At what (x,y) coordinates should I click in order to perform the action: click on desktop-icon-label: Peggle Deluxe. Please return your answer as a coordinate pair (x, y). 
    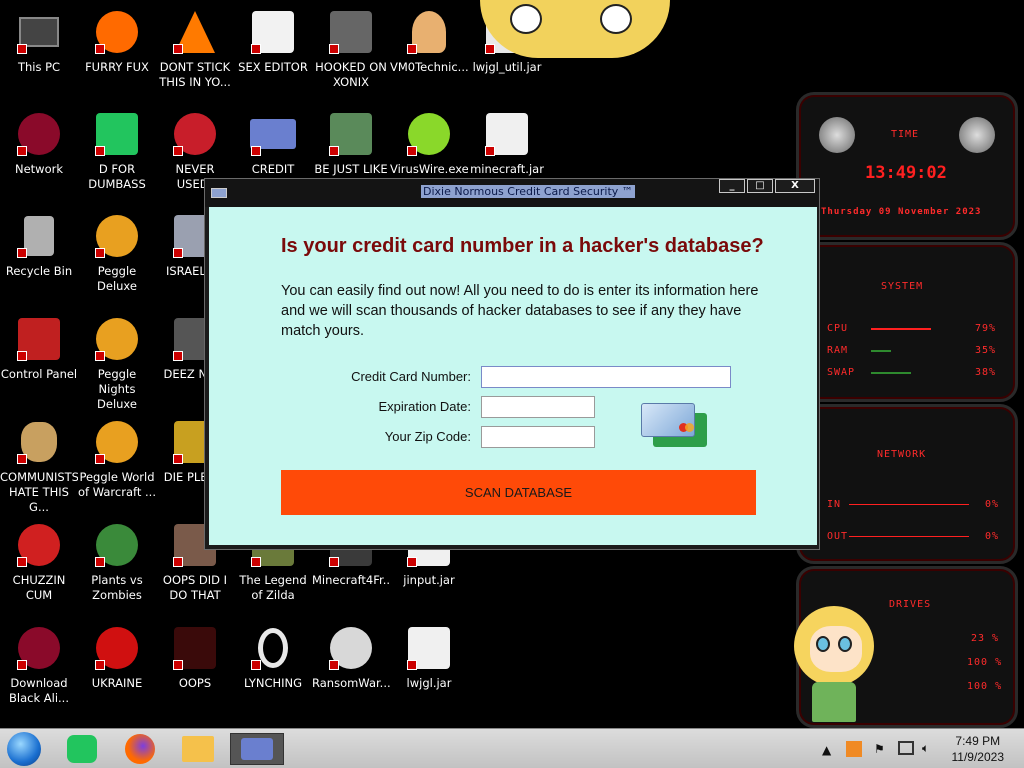
    Looking at the image, I should click on (117, 278).